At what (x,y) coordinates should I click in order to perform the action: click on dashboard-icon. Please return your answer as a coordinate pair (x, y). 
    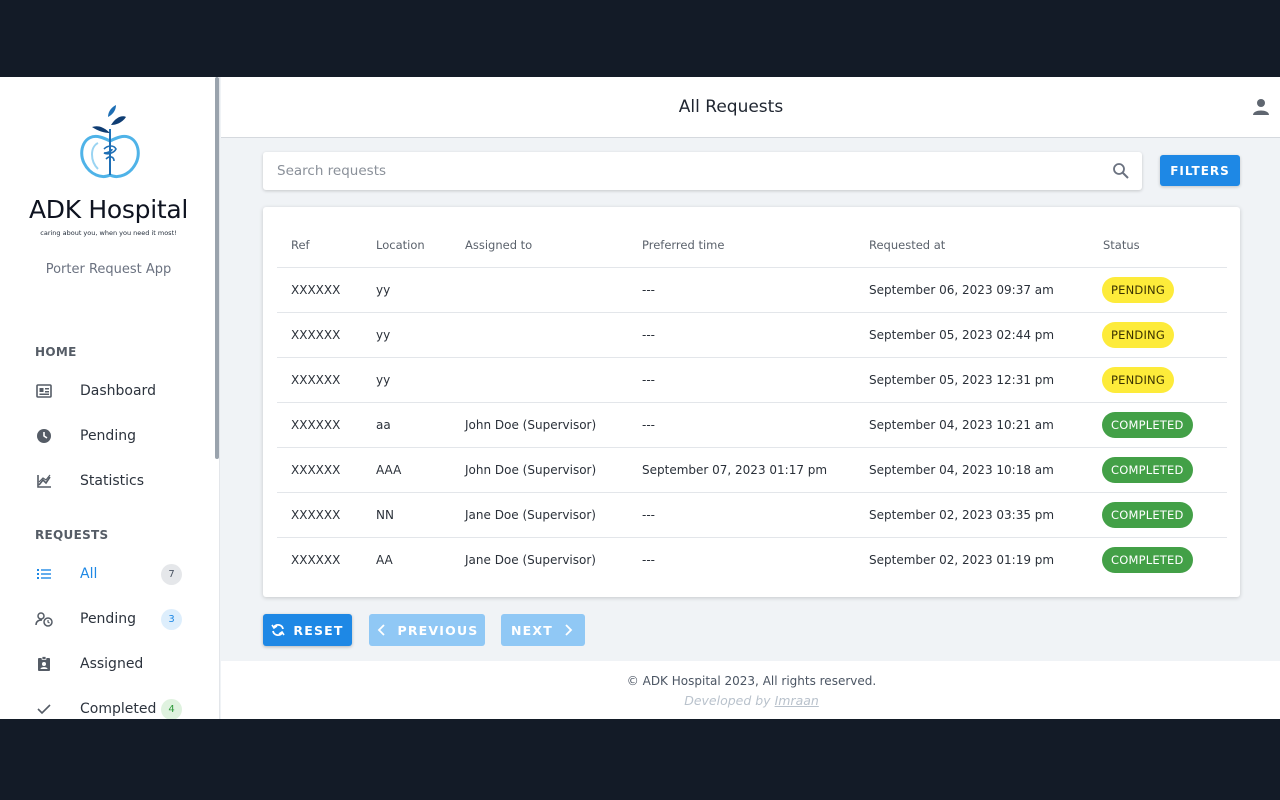
    Looking at the image, I should click on (44, 391).